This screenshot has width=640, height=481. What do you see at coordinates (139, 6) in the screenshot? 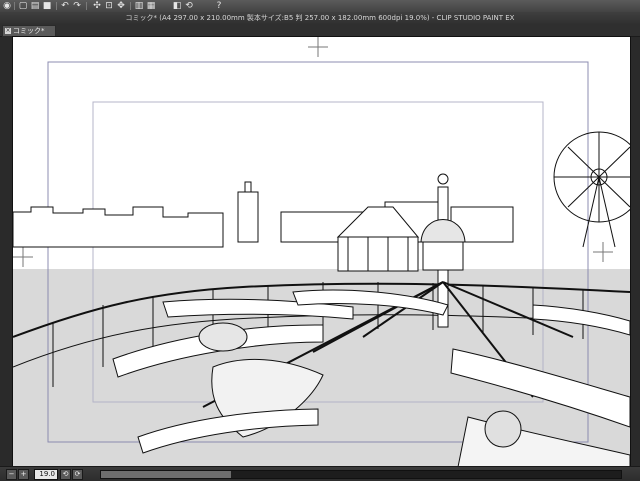
I see `layer-icon: ▥` at bounding box center [139, 6].